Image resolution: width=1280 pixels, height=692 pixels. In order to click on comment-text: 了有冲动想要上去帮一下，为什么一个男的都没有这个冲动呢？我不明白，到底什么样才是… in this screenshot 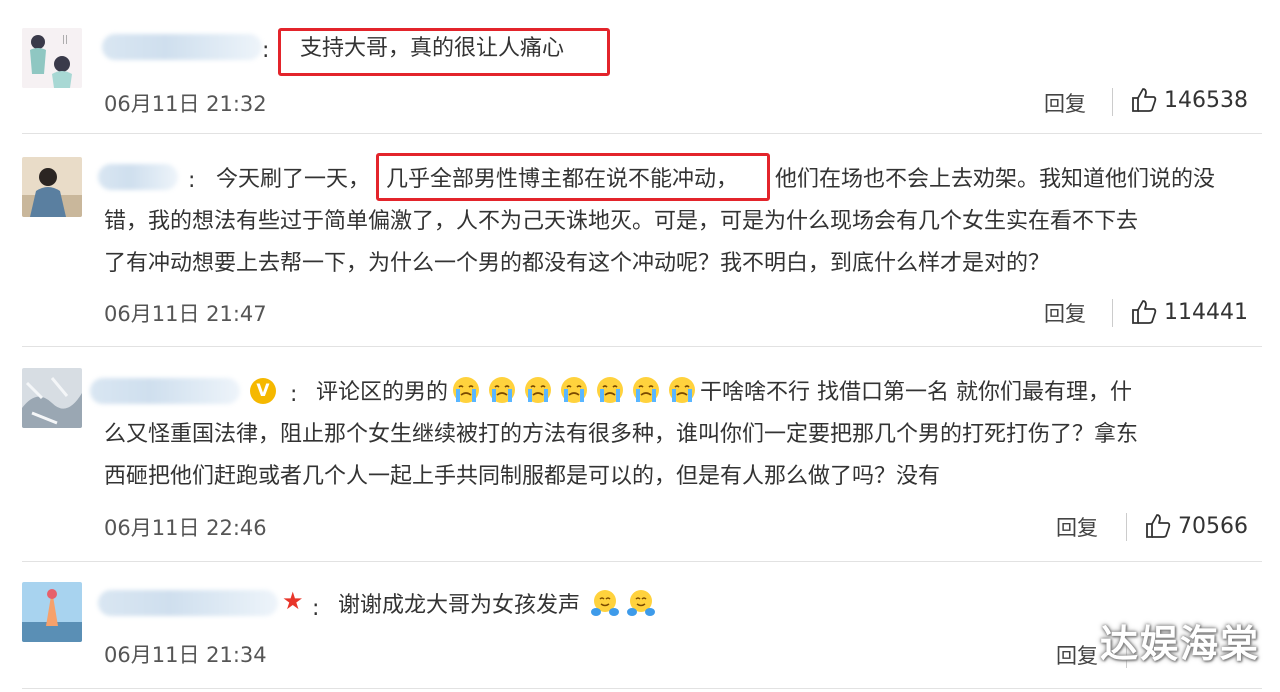, I will do `click(577, 263)`.